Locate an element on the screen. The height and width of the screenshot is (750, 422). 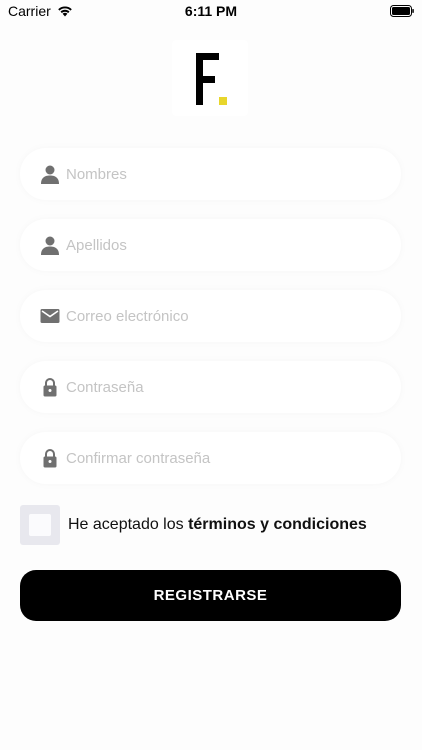
register-button: REGISTRARSE is located at coordinates (210, 595).